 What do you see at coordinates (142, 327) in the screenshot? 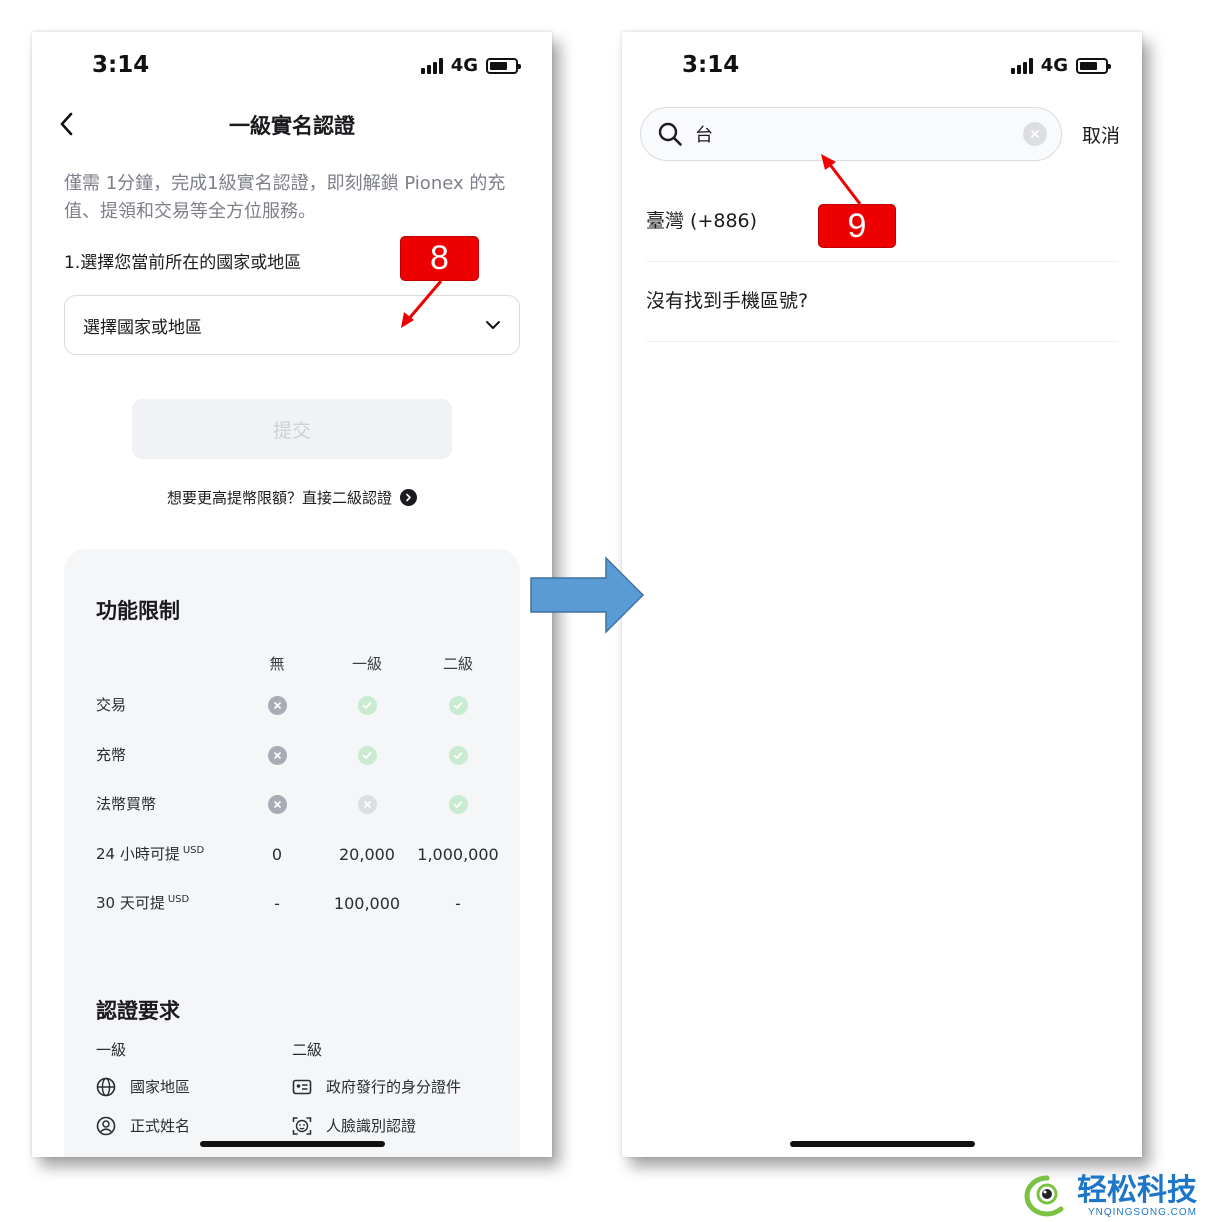
I see `country-select-placeholder: 選擇國家或地區` at bounding box center [142, 327].